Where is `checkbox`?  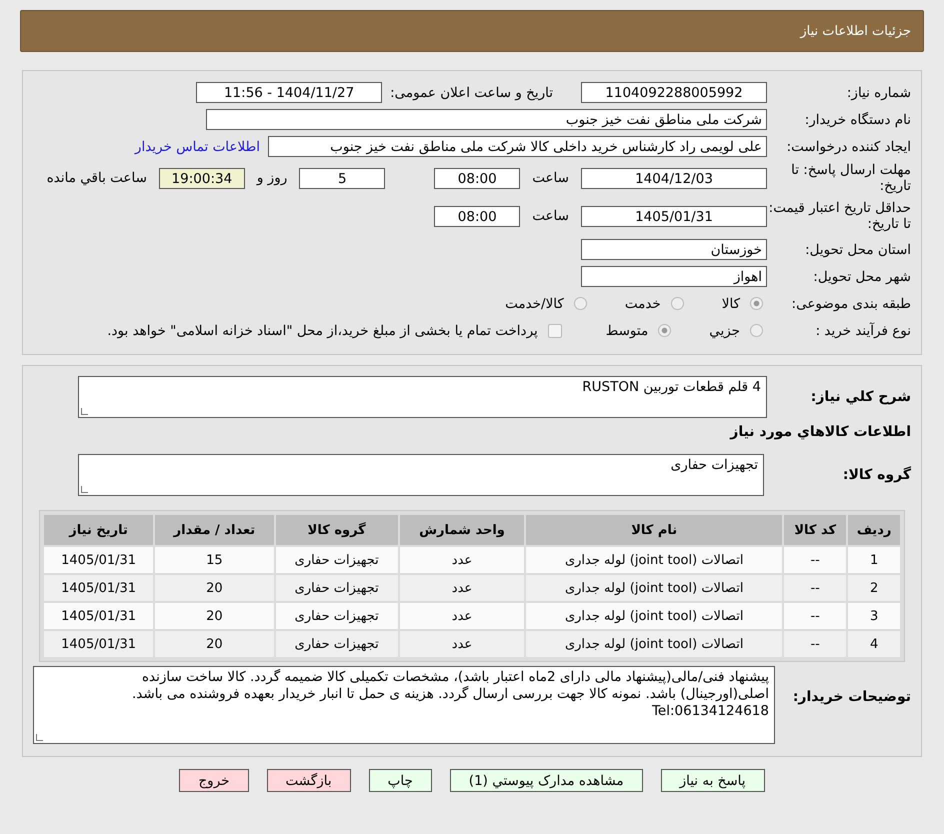 checkbox is located at coordinates (555, 331).